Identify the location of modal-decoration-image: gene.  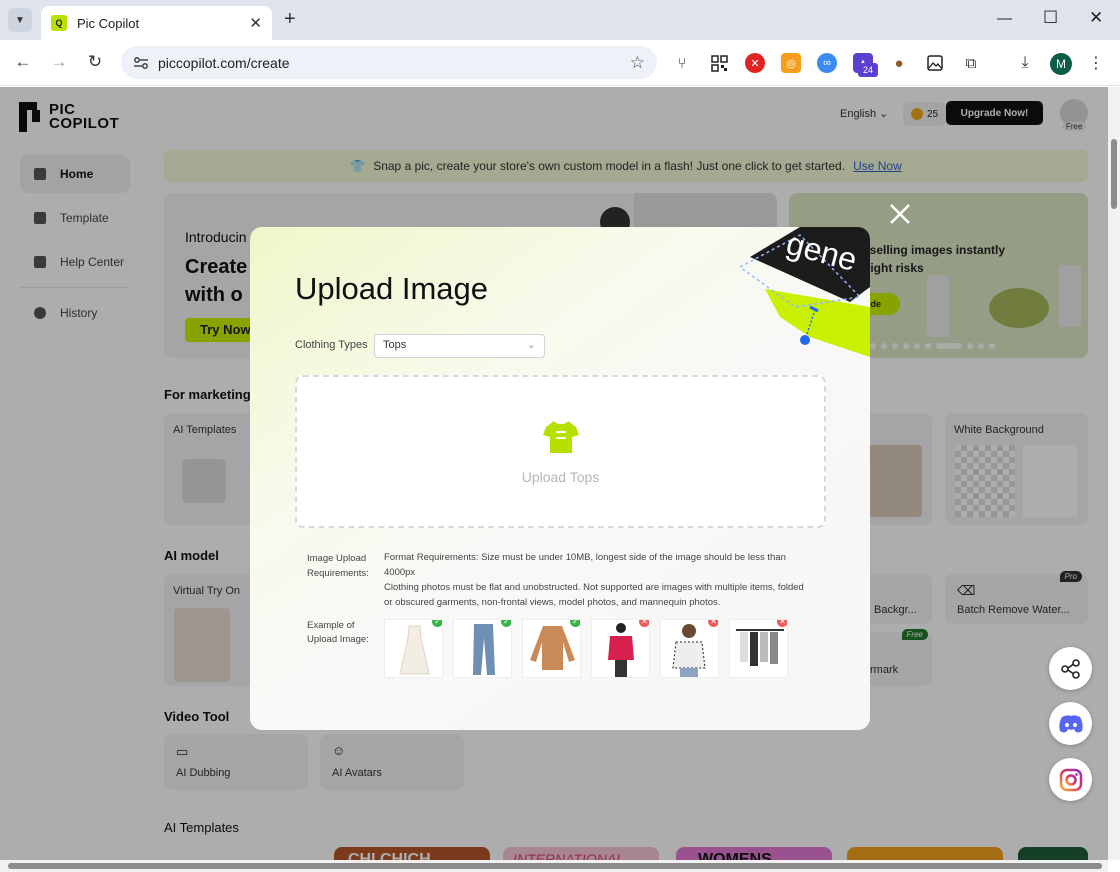
(804, 292).